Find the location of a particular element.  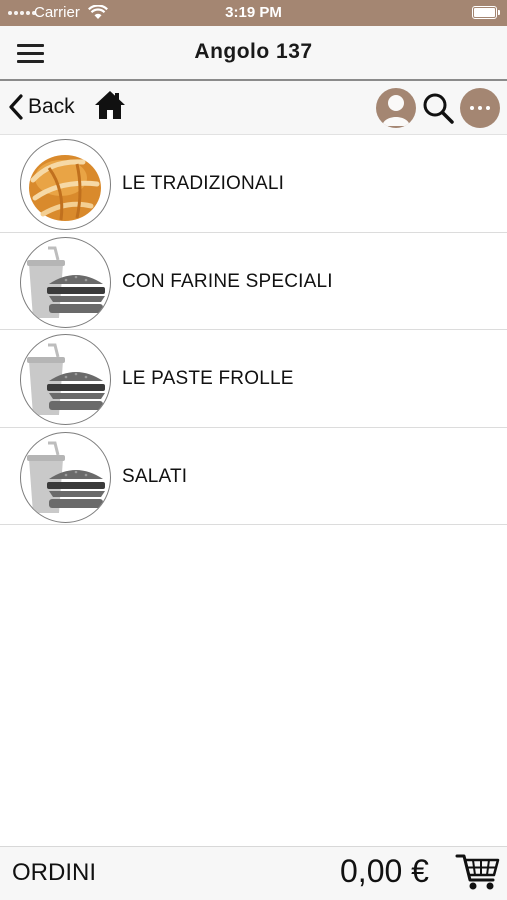

category-label: LE PASTE FROLLE is located at coordinates (208, 378).